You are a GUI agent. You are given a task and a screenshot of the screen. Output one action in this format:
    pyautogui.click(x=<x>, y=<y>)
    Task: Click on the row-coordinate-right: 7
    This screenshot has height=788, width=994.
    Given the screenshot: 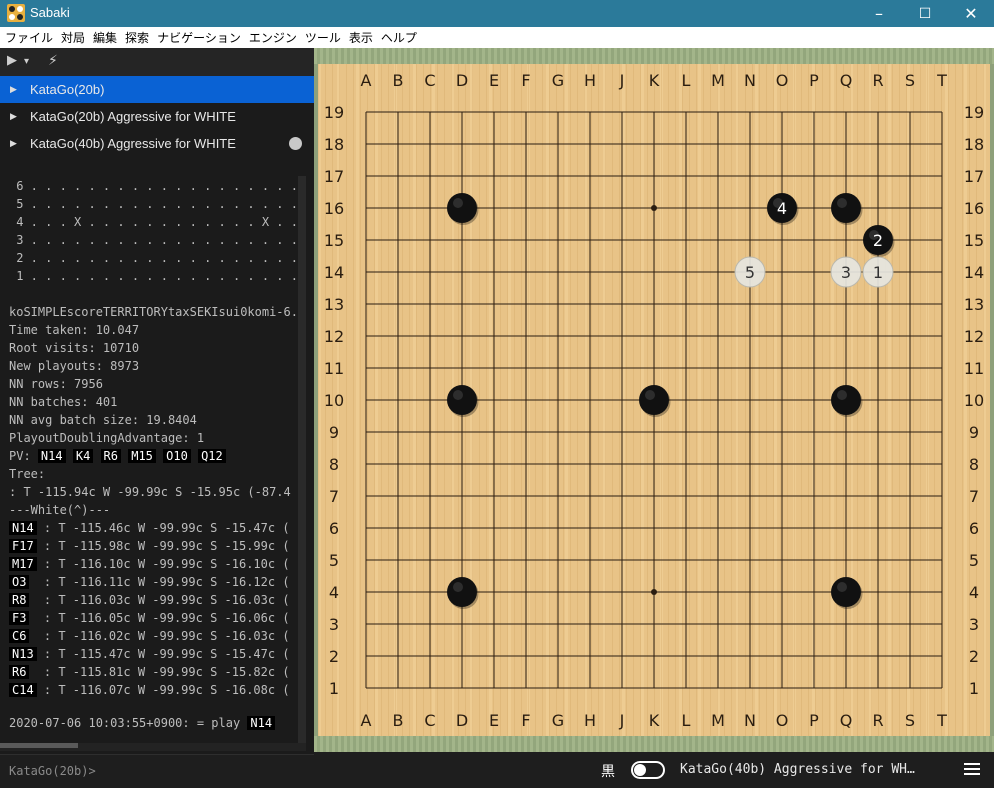 What is the action you would take?
    pyautogui.click(x=974, y=496)
    